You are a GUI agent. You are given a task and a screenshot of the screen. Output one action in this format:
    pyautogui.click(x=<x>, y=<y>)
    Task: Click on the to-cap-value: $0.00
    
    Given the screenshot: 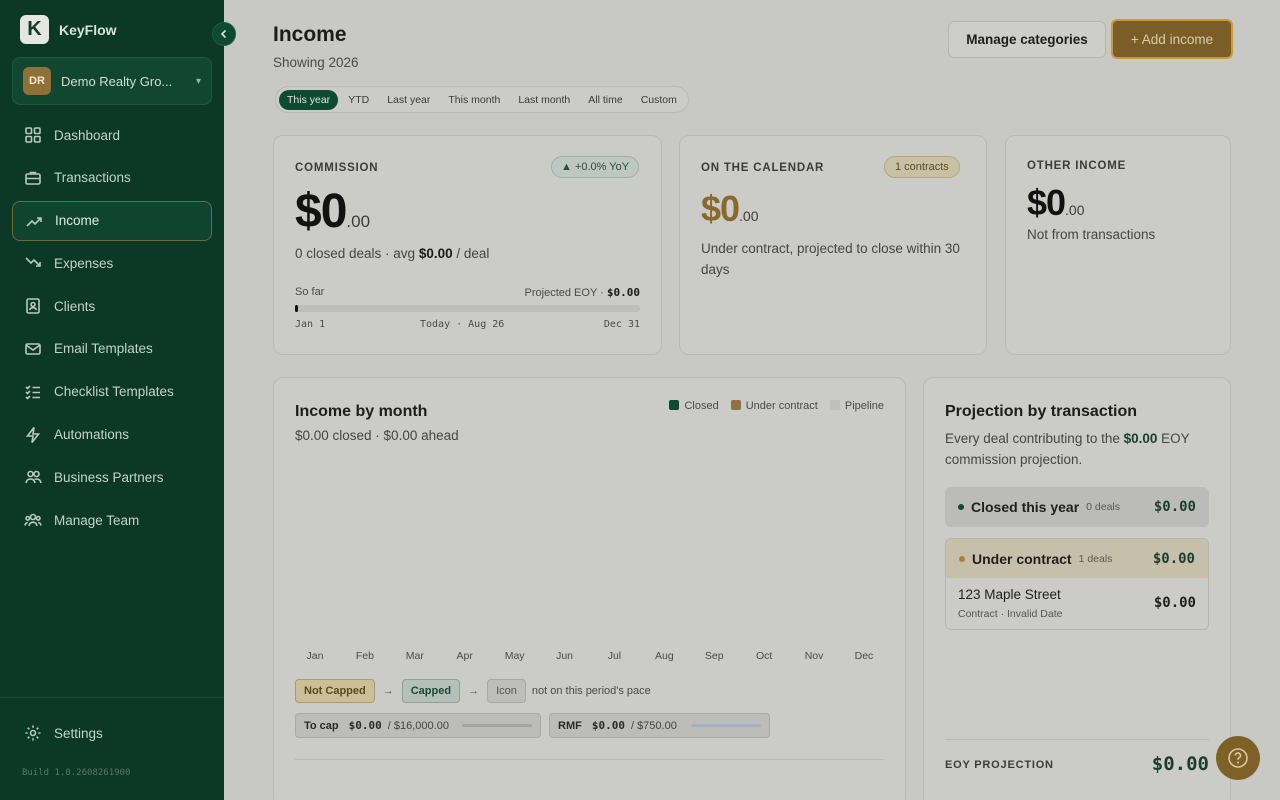 What is the action you would take?
    pyautogui.click(x=365, y=725)
    